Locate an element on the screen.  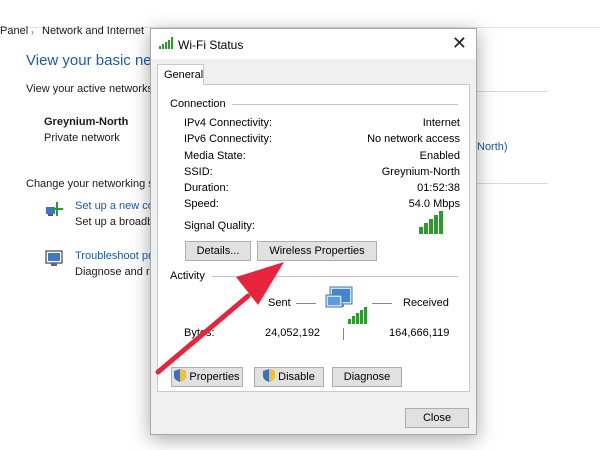
diagnose-button: Diagnose is located at coordinates (367, 377).